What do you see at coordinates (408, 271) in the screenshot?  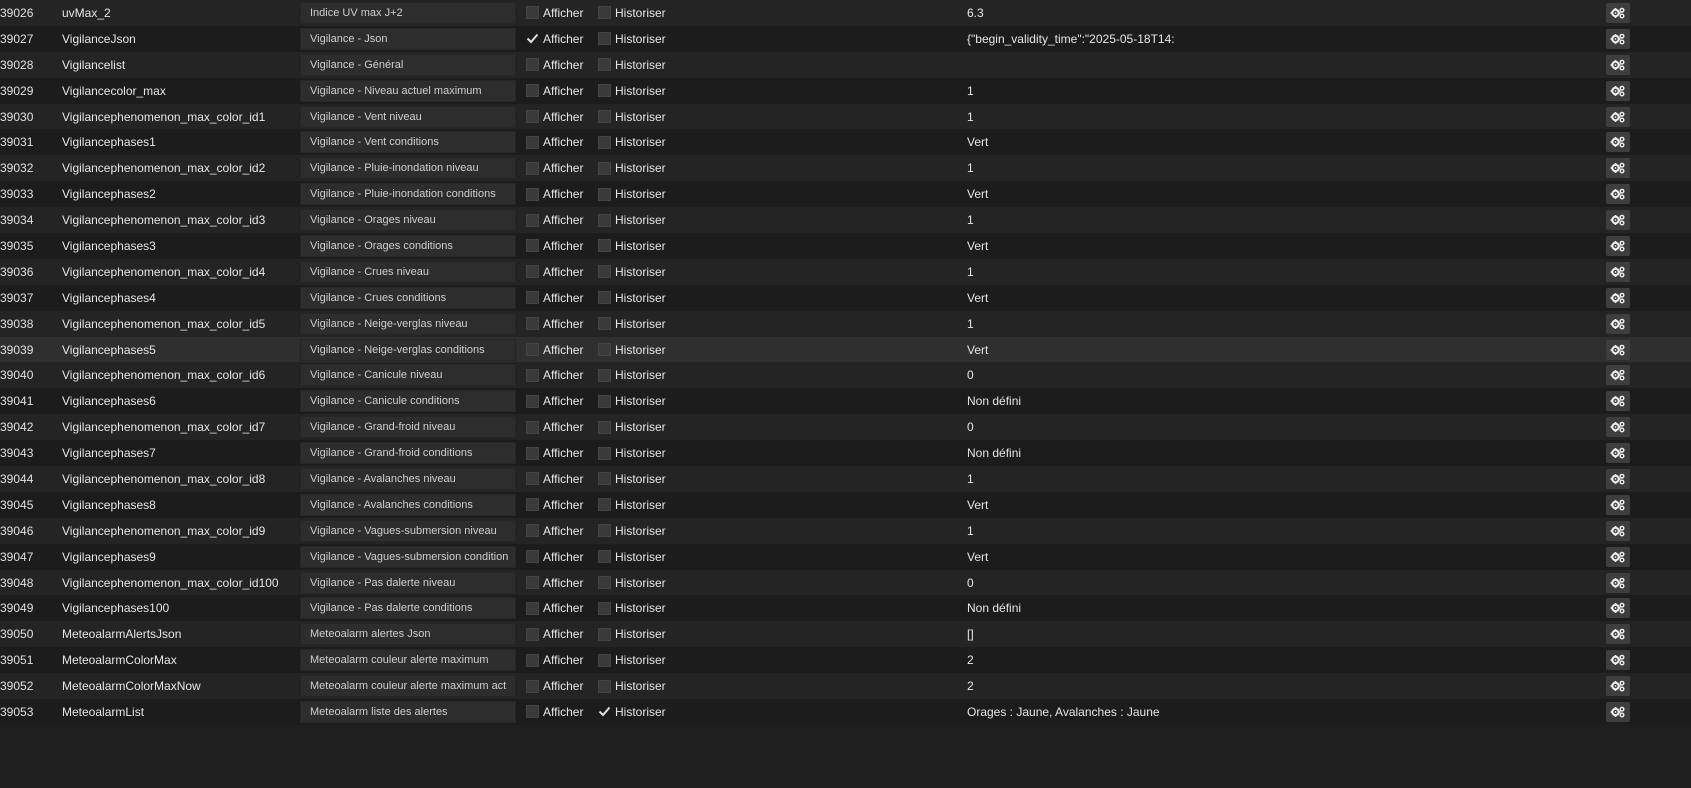 I see `command-name-input: Vigilance - Crues niveau` at bounding box center [408, 271].